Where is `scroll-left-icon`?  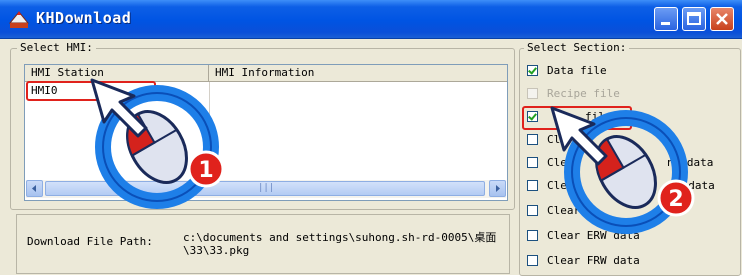 scroll-left-icon is located at coordinates (34, 188).